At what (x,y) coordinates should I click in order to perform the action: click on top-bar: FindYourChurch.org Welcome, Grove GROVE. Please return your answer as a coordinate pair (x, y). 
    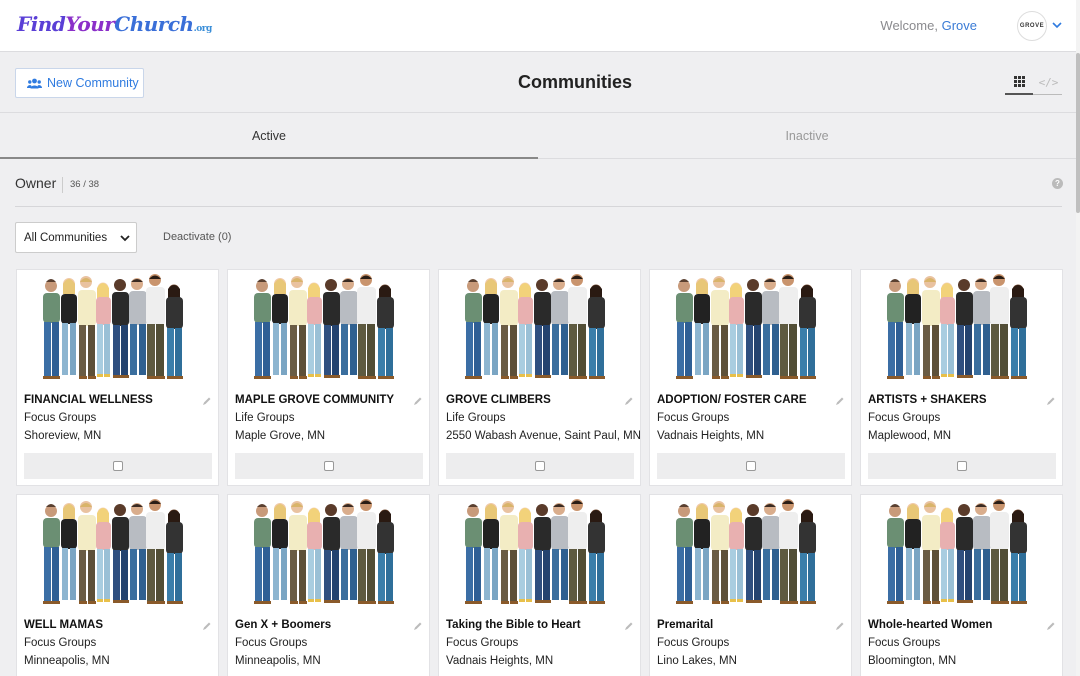
    Looking at the image, I should click on (540, 26).